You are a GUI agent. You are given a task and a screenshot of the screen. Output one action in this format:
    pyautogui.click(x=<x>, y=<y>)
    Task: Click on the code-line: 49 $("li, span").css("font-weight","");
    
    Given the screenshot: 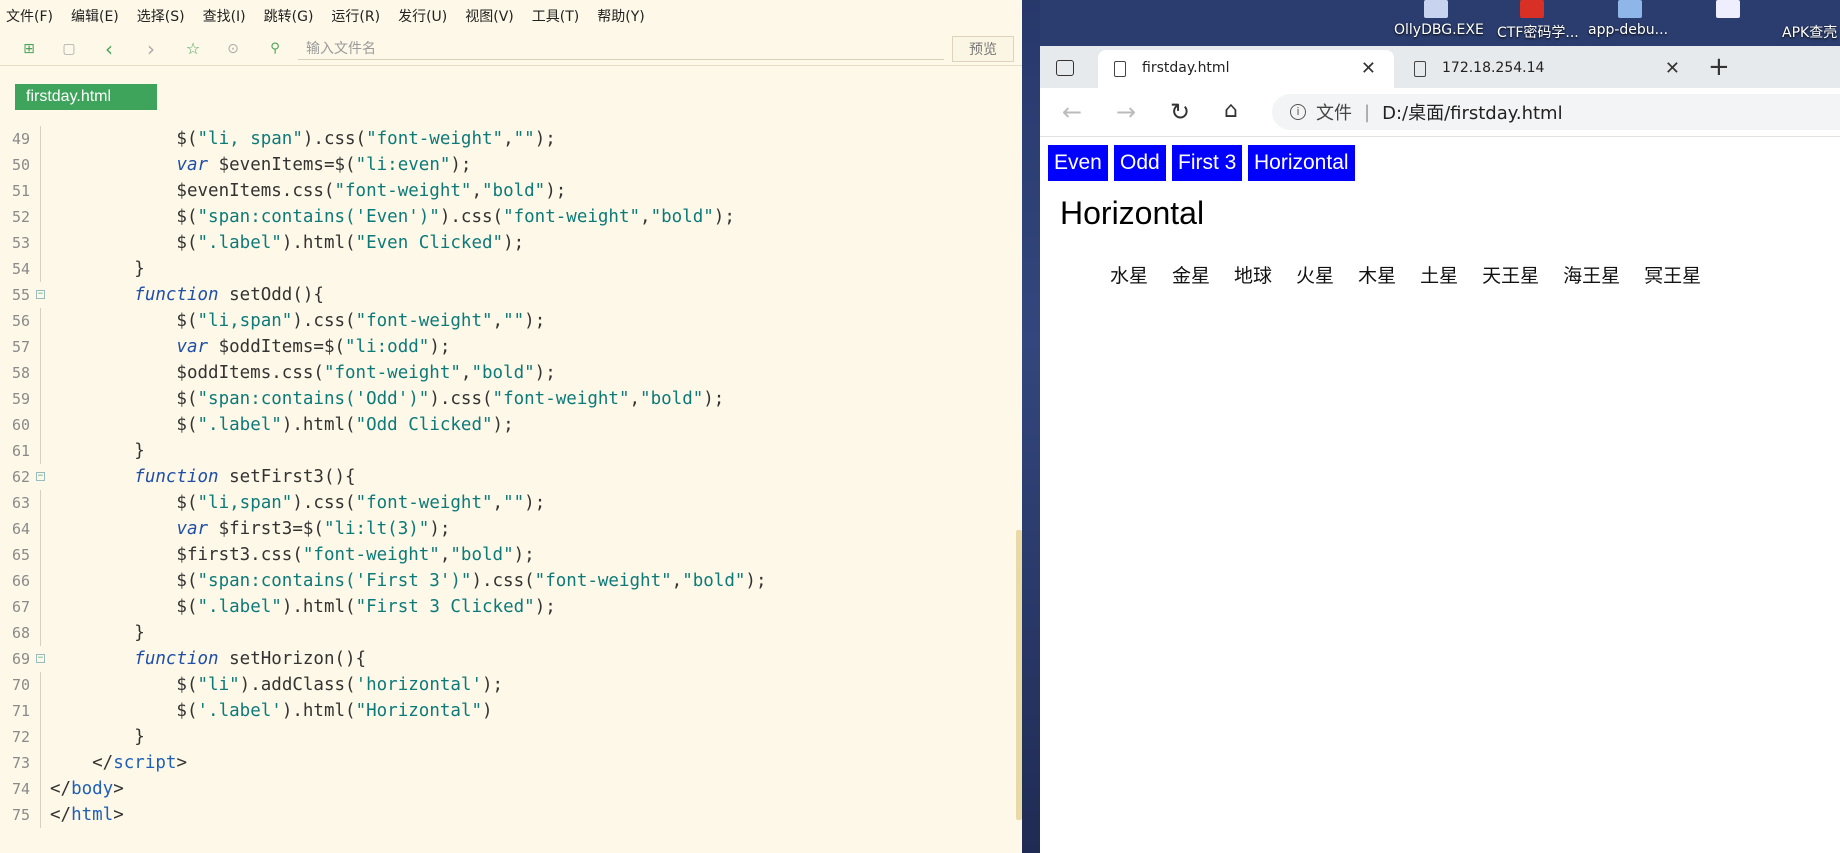 What is the action you would take?
    pyautogui.click(x=507, y=139)
    